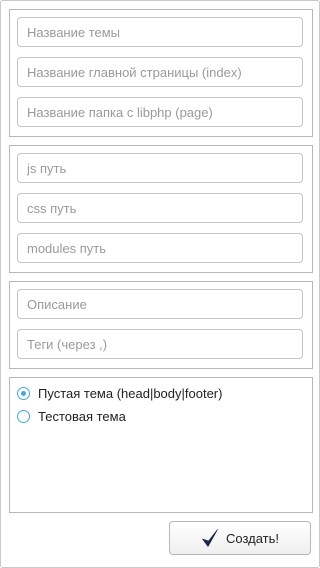 This screenshot has width=320, height=568. I want to click on modules-path-input, so click(160, 248).